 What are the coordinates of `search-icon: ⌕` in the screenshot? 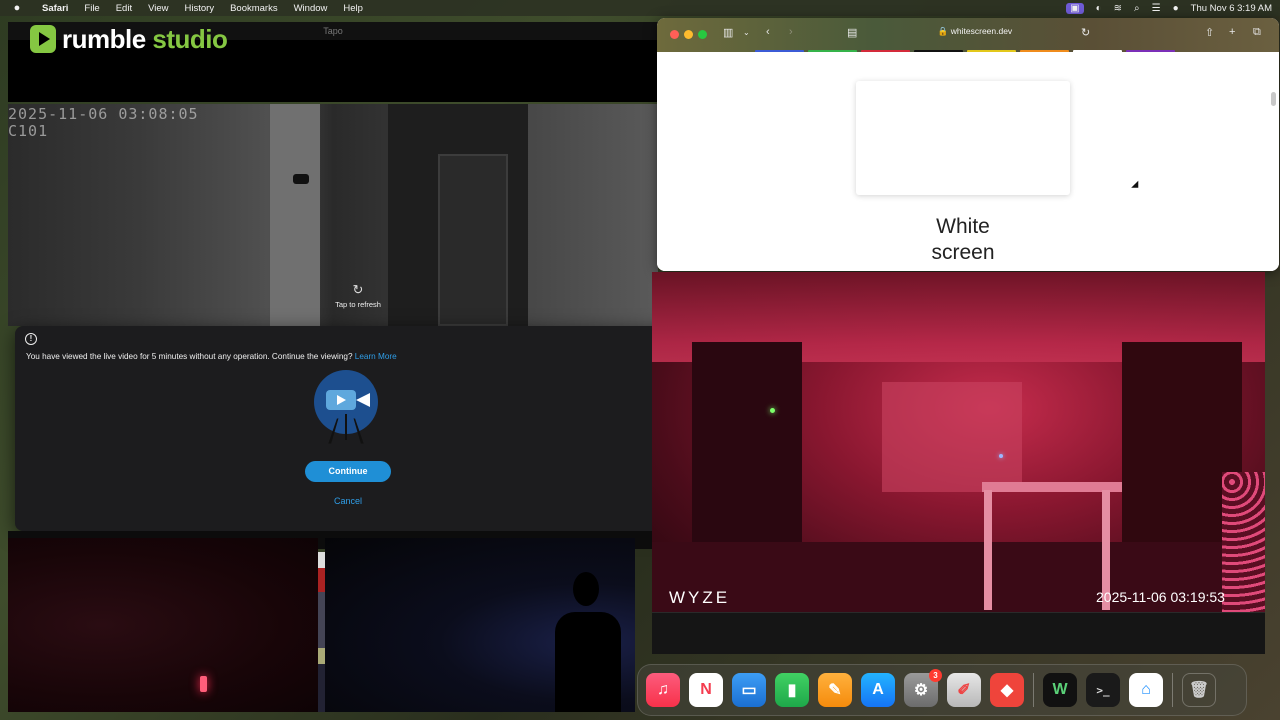 It's located at (1137, 8).